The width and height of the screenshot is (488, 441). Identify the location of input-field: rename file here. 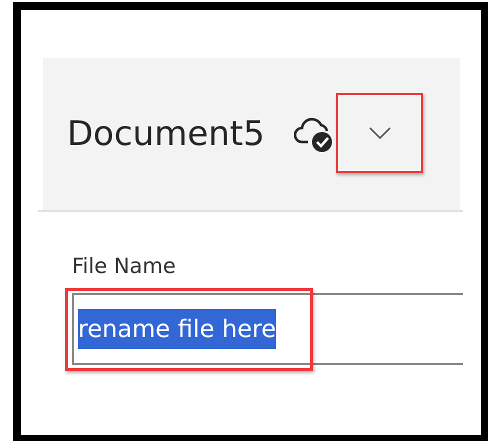
(267, 329).